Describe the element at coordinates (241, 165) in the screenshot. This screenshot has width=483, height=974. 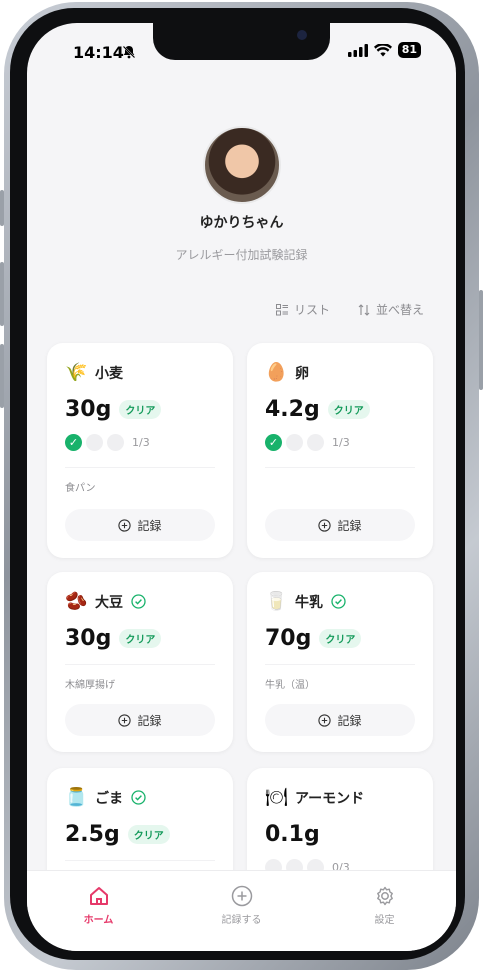
I see `avatar` at that location.